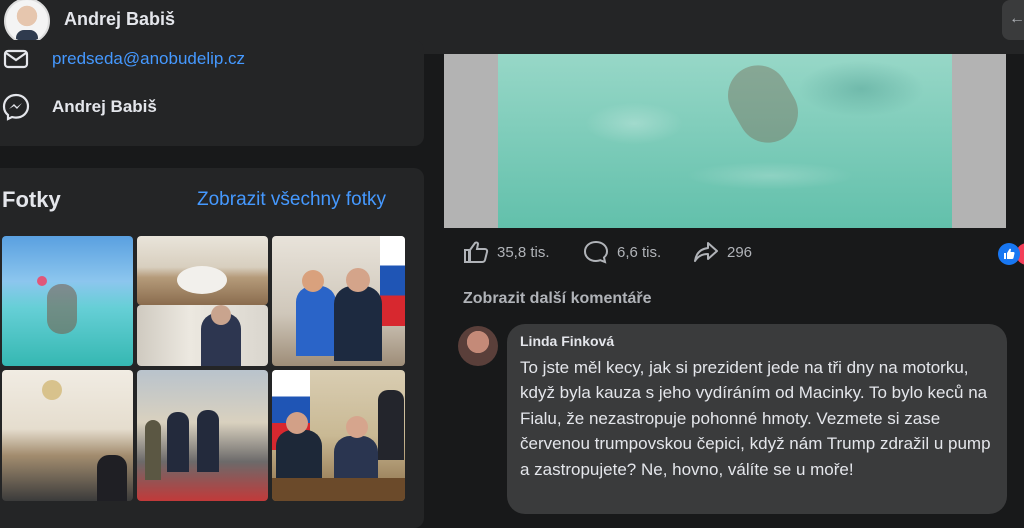 This screenshot has height=528, width=1024. I want to click on back-button: ←, so click(1013, 20).